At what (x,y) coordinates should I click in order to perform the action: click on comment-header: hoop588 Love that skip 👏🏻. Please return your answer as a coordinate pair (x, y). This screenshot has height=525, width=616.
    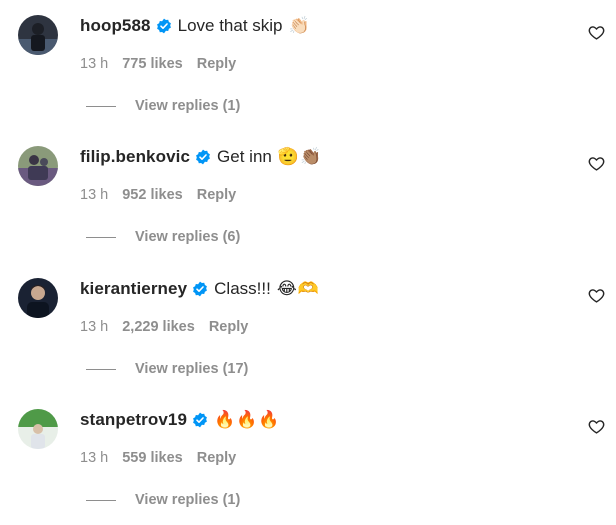
    Looking at the image, I should click on (195, 26).